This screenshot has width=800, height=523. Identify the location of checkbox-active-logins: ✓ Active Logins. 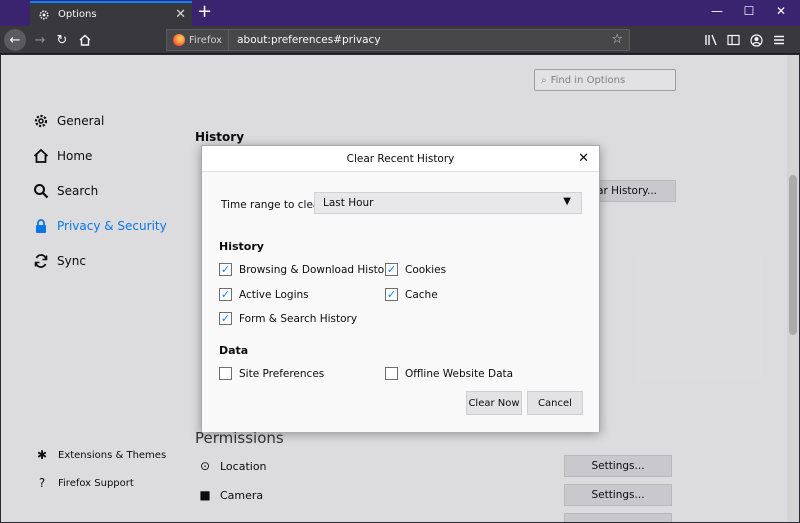
(264, 294).